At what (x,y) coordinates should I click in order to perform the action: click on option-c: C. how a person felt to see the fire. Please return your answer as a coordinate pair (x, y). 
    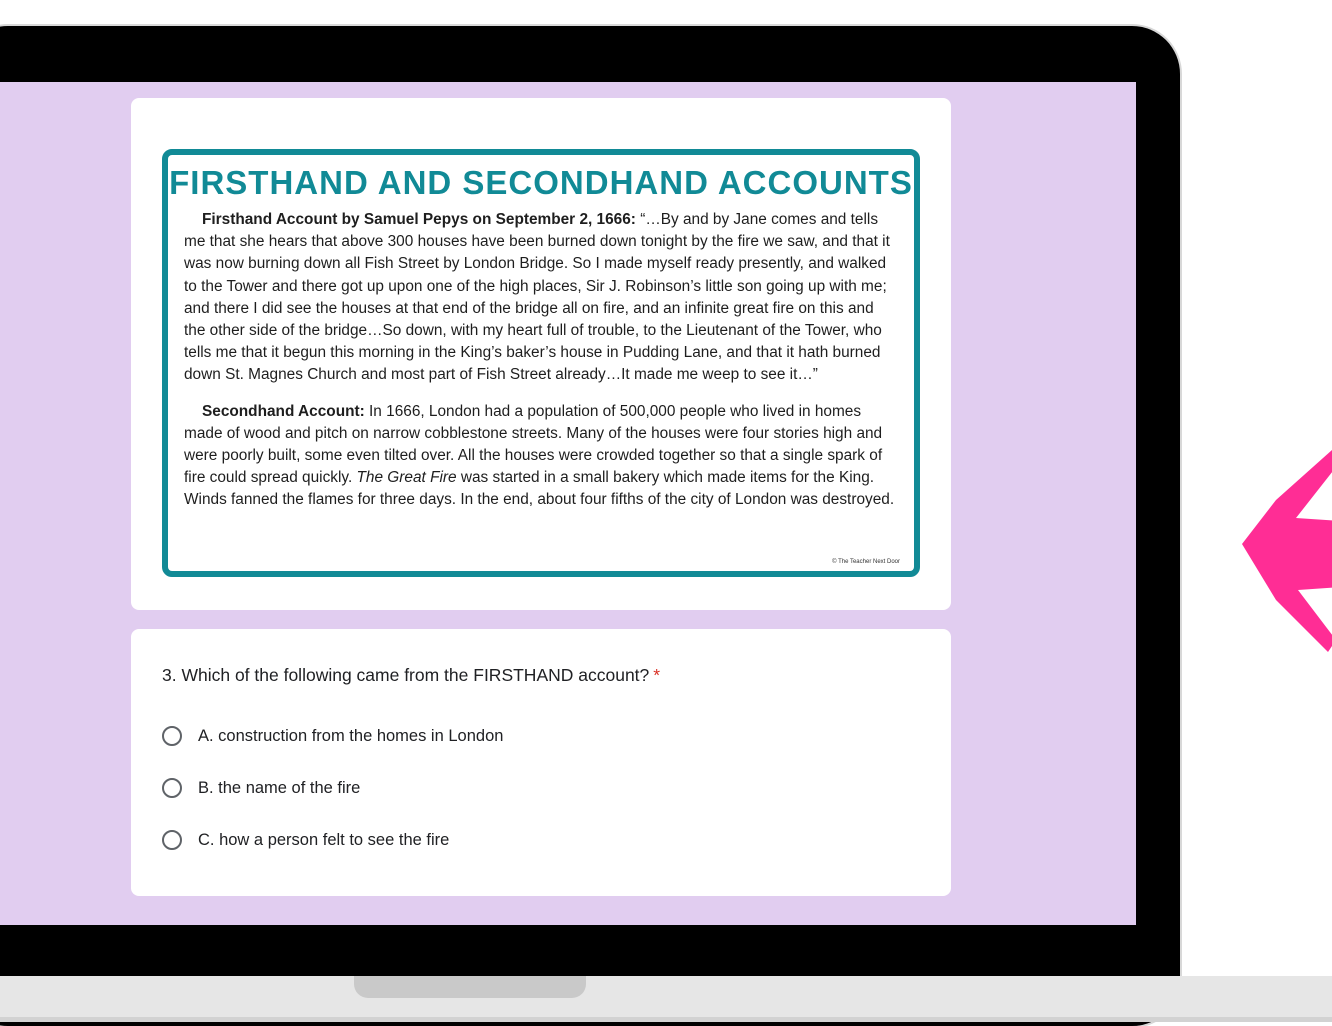
    Looking at the image, I should click on (305, 840).